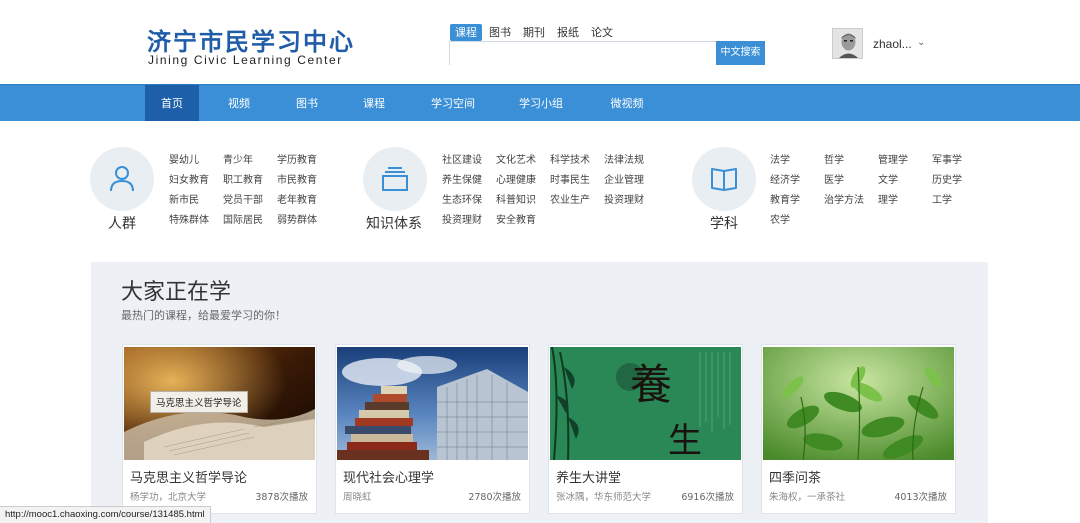 Image resolution: width=1080 pixels, height=523 pixels. I want to click on subject-link: 经济学, so click(785, 178).